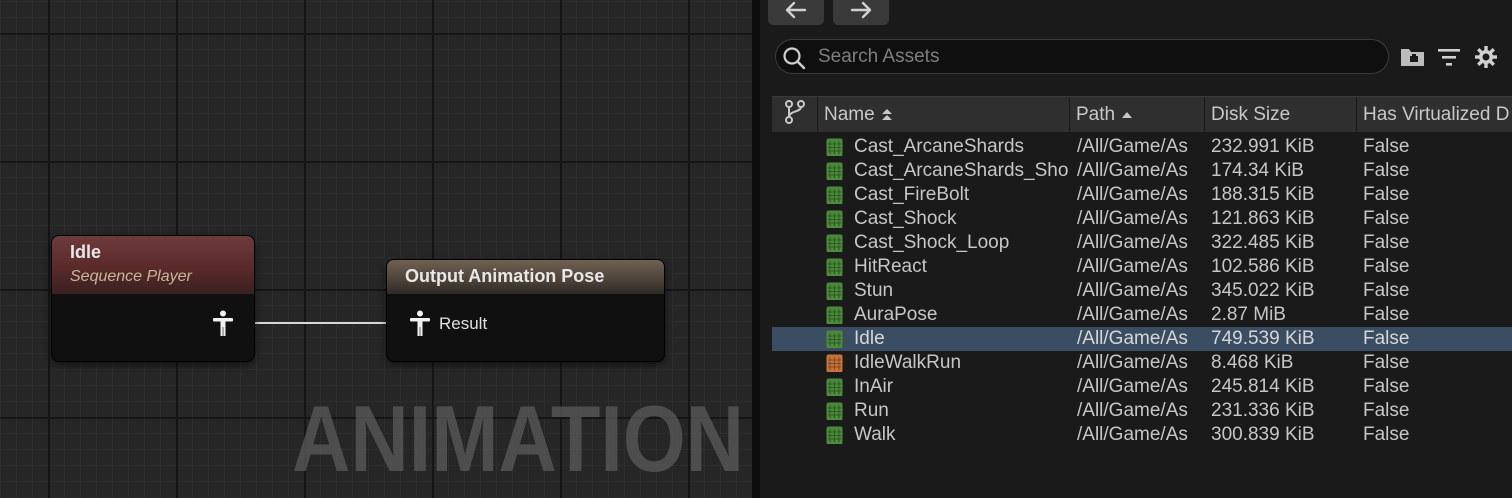  What do you see at coordinates (153, 298) in the screenshot?
I see `sequence-player-node: Idle Sequence Player` at bounding box center [153, 298].